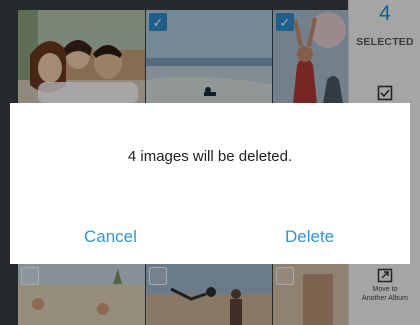 The width and height of the screenshot is (420, 325). I want to click on cancel-button: Cancel, so click(110, 237).